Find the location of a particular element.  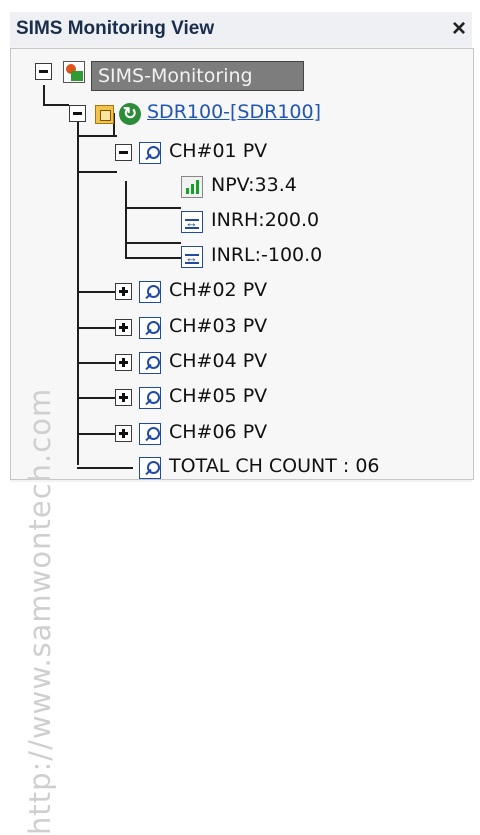

channel-node-6: CH#06 PV is located at coordinates (218, 432).